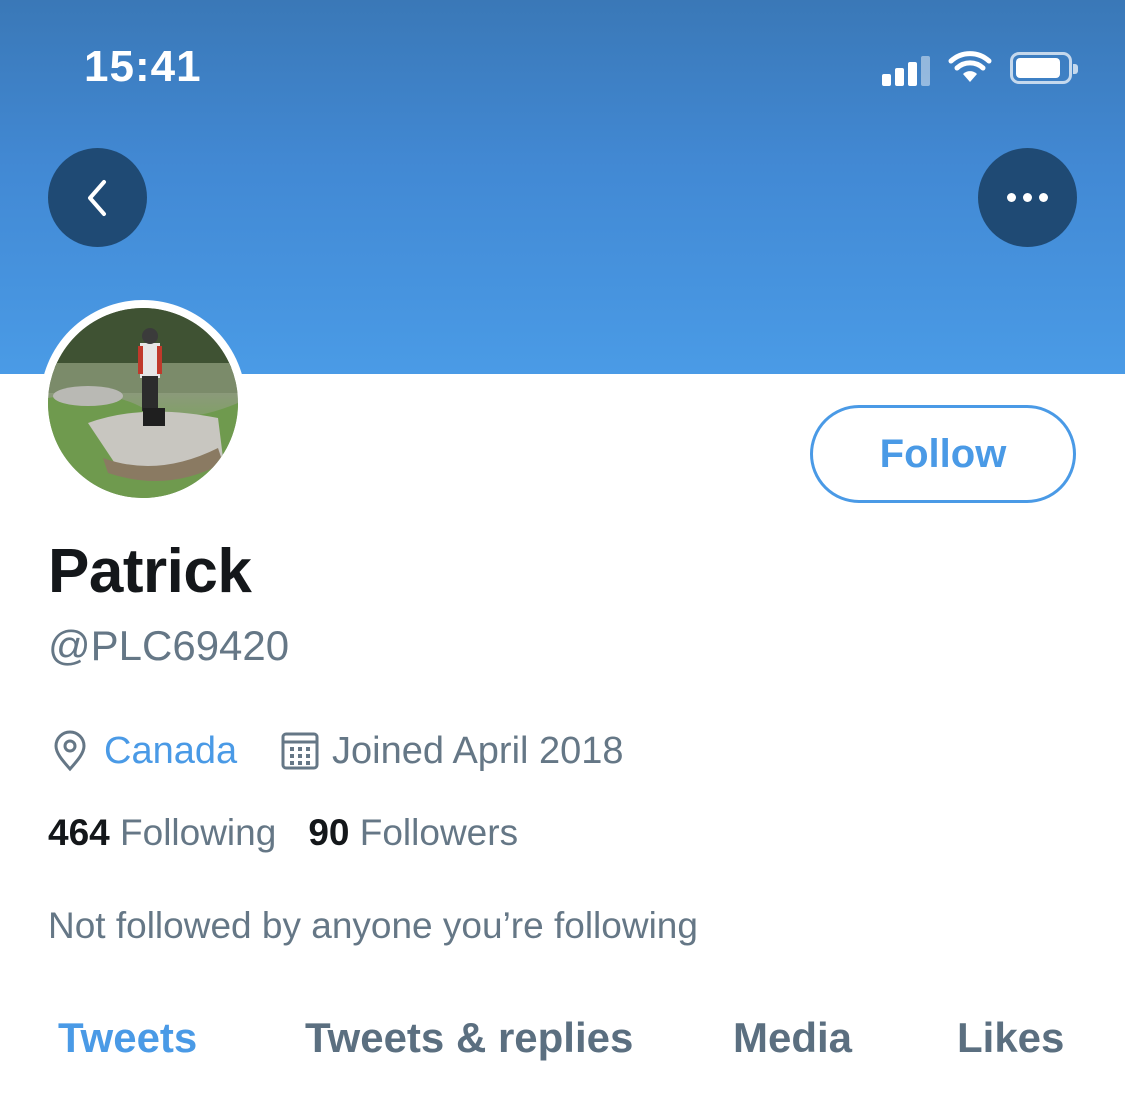  What do you see at coordinates (198, 832) in the screenshot?
I see `following-label: Following` at bounding box center [198, 832].